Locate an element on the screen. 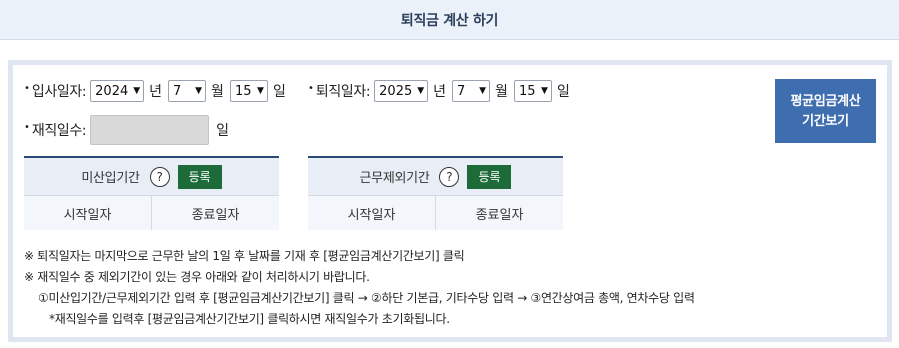 This screenshot has width=899, height=348. hire-month-select: 7 ▼ is located at coordinates (187, 91).